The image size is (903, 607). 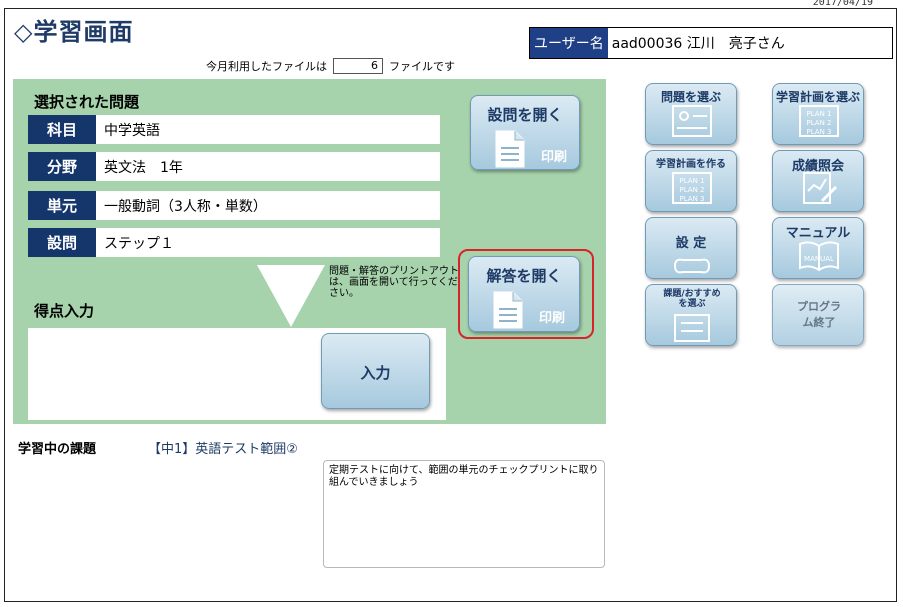 What do you see at coordinates (524, 276) in the screenshot?
I see `open-answer-label: 解答を開く` at bounding box center [524, 276].